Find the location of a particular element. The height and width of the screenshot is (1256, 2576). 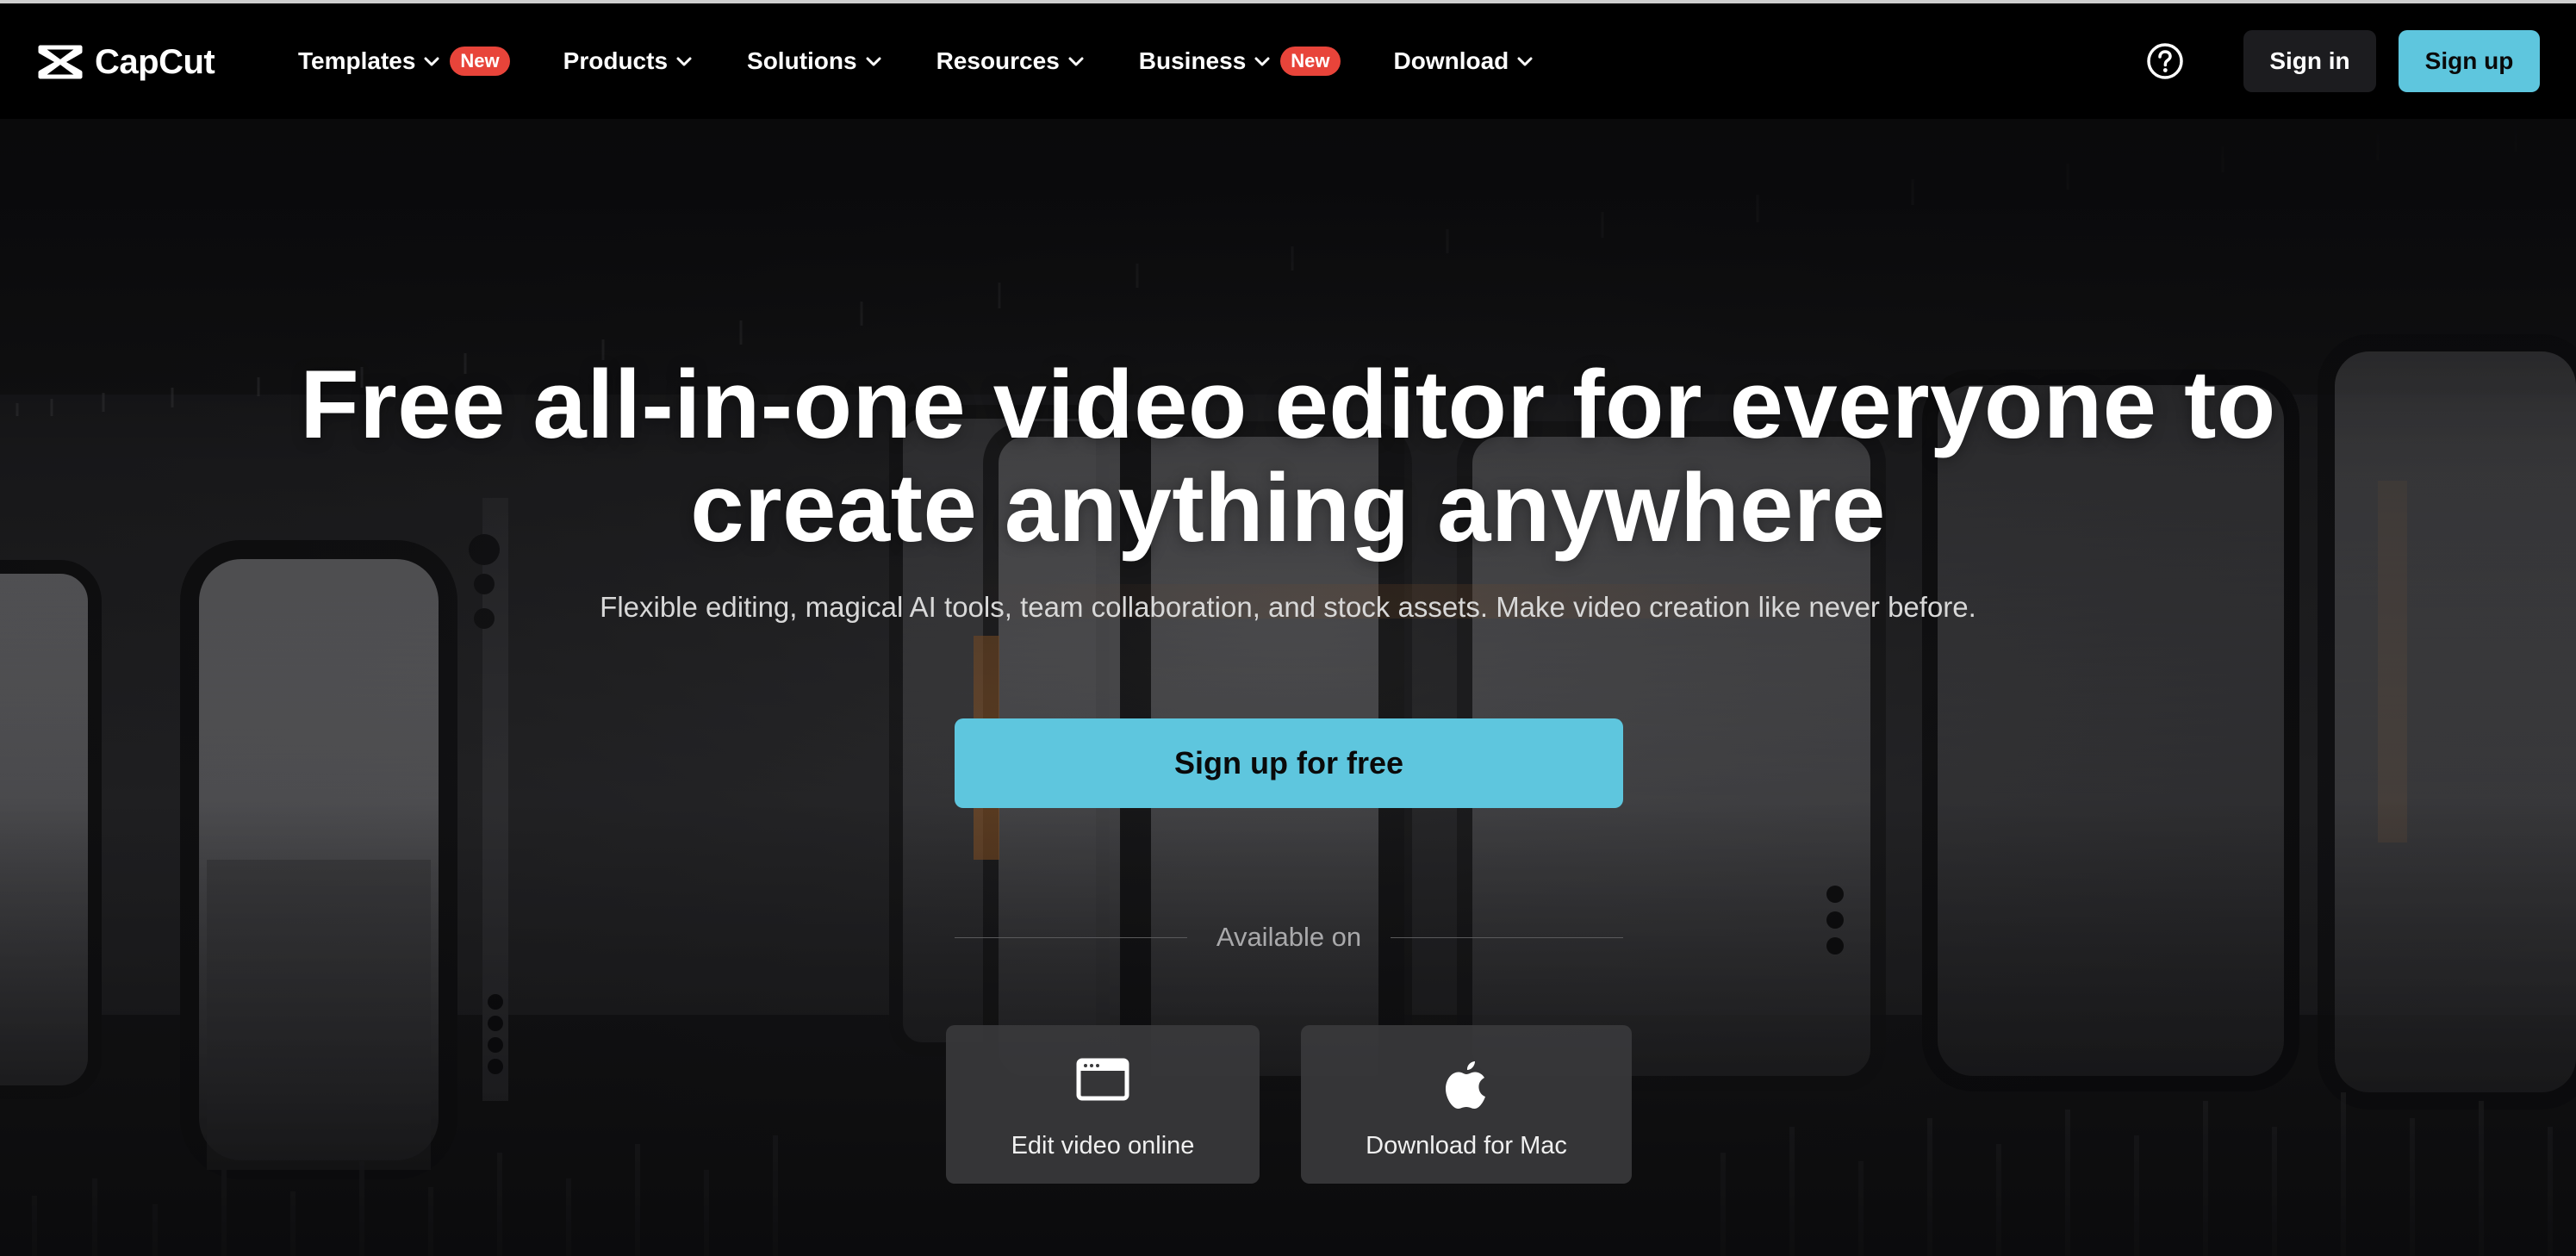

divider-line-right is located at coordinates (1507, 937).